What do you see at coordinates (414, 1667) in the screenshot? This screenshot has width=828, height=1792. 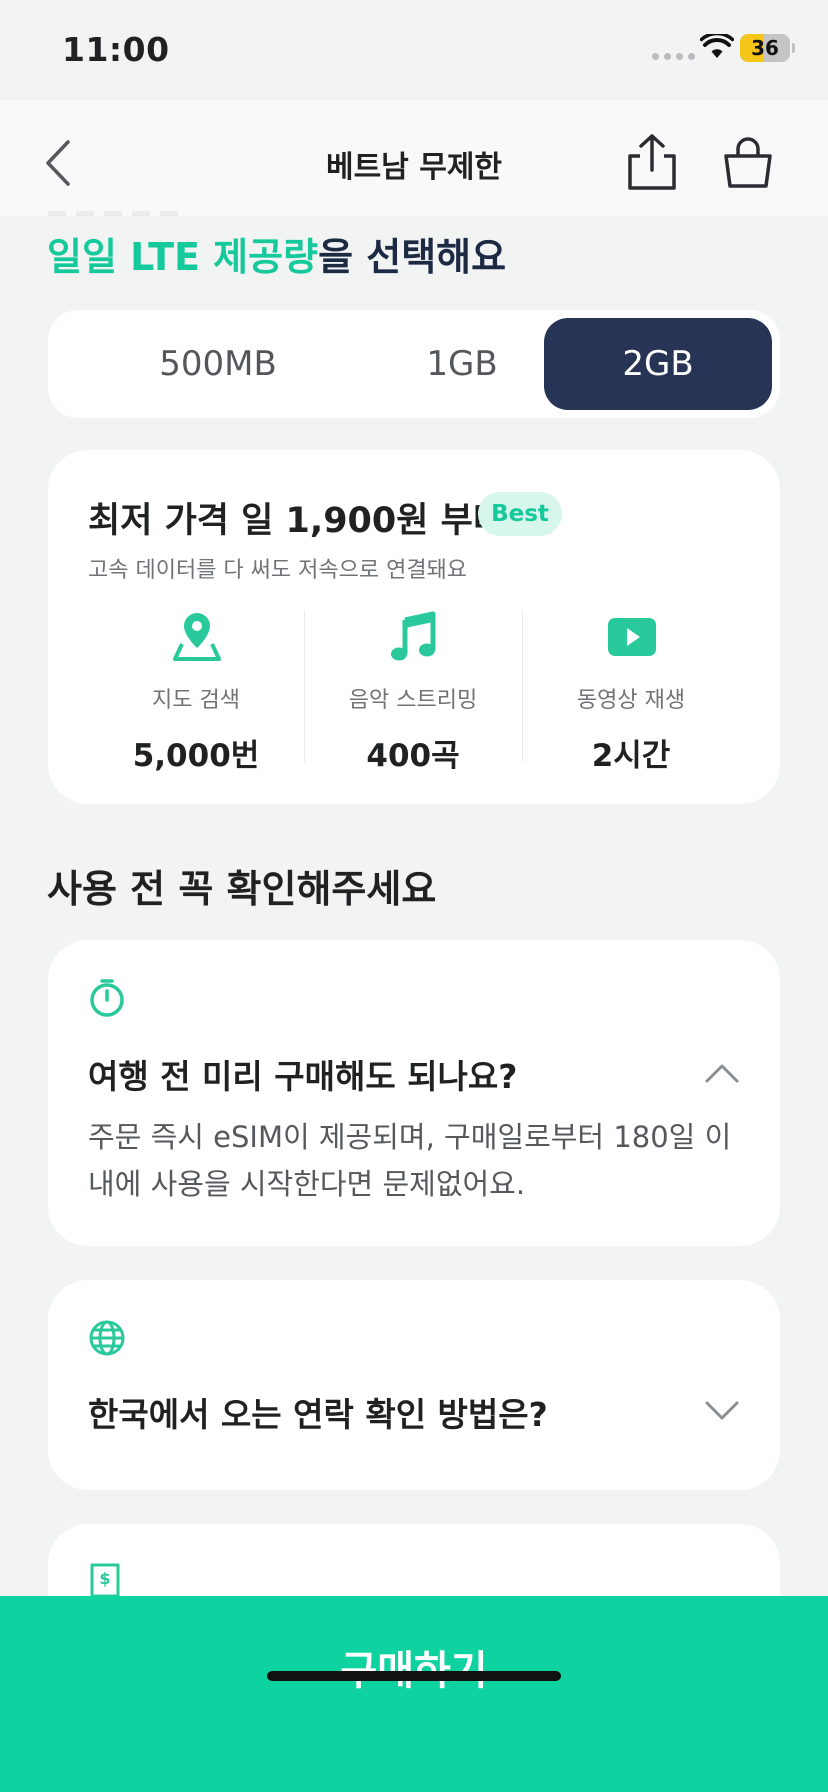 I see `buy-button-label: 구매하기` at bounding box center [414, 1667].